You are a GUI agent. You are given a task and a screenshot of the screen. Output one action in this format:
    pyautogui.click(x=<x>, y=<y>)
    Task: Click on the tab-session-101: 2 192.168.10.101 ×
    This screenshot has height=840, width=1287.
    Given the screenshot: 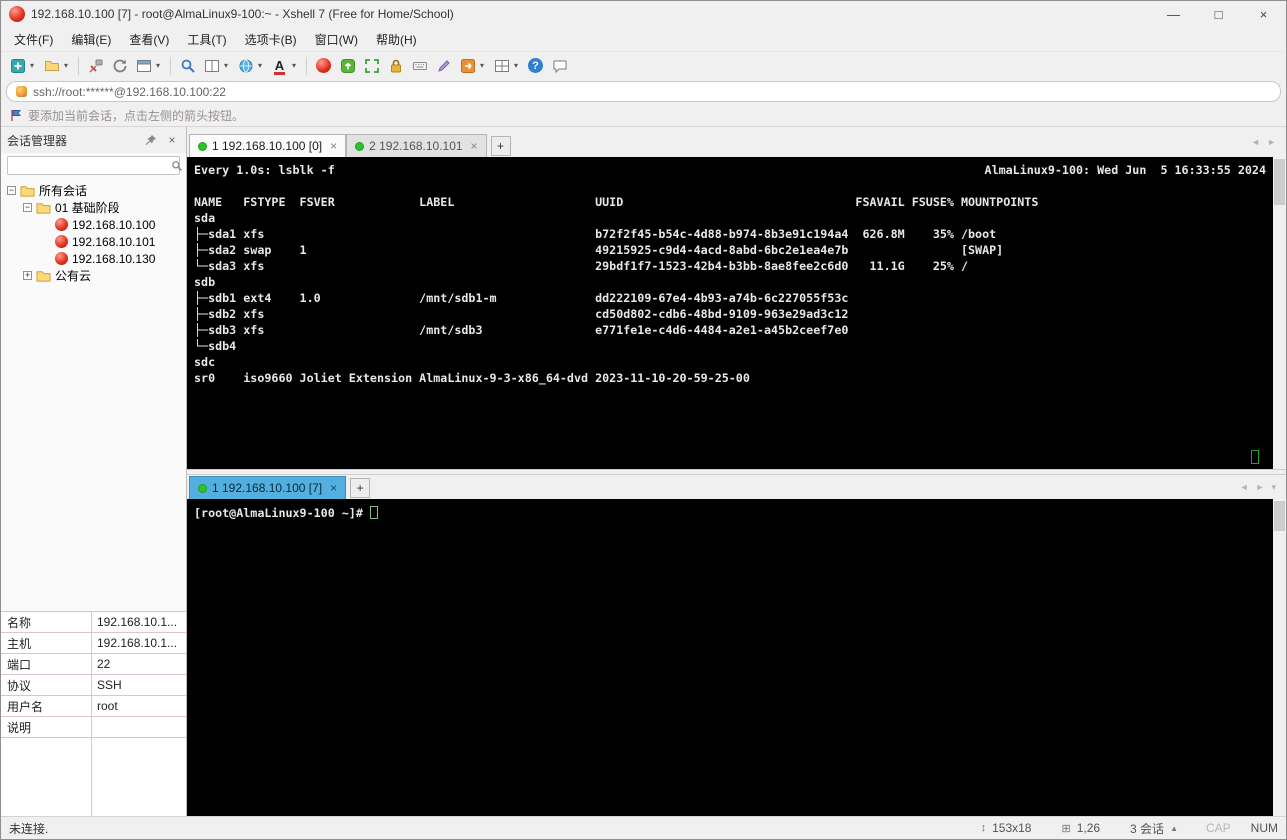 What is the action you would take?
    pyautogui.click(x=416, y=145)
    